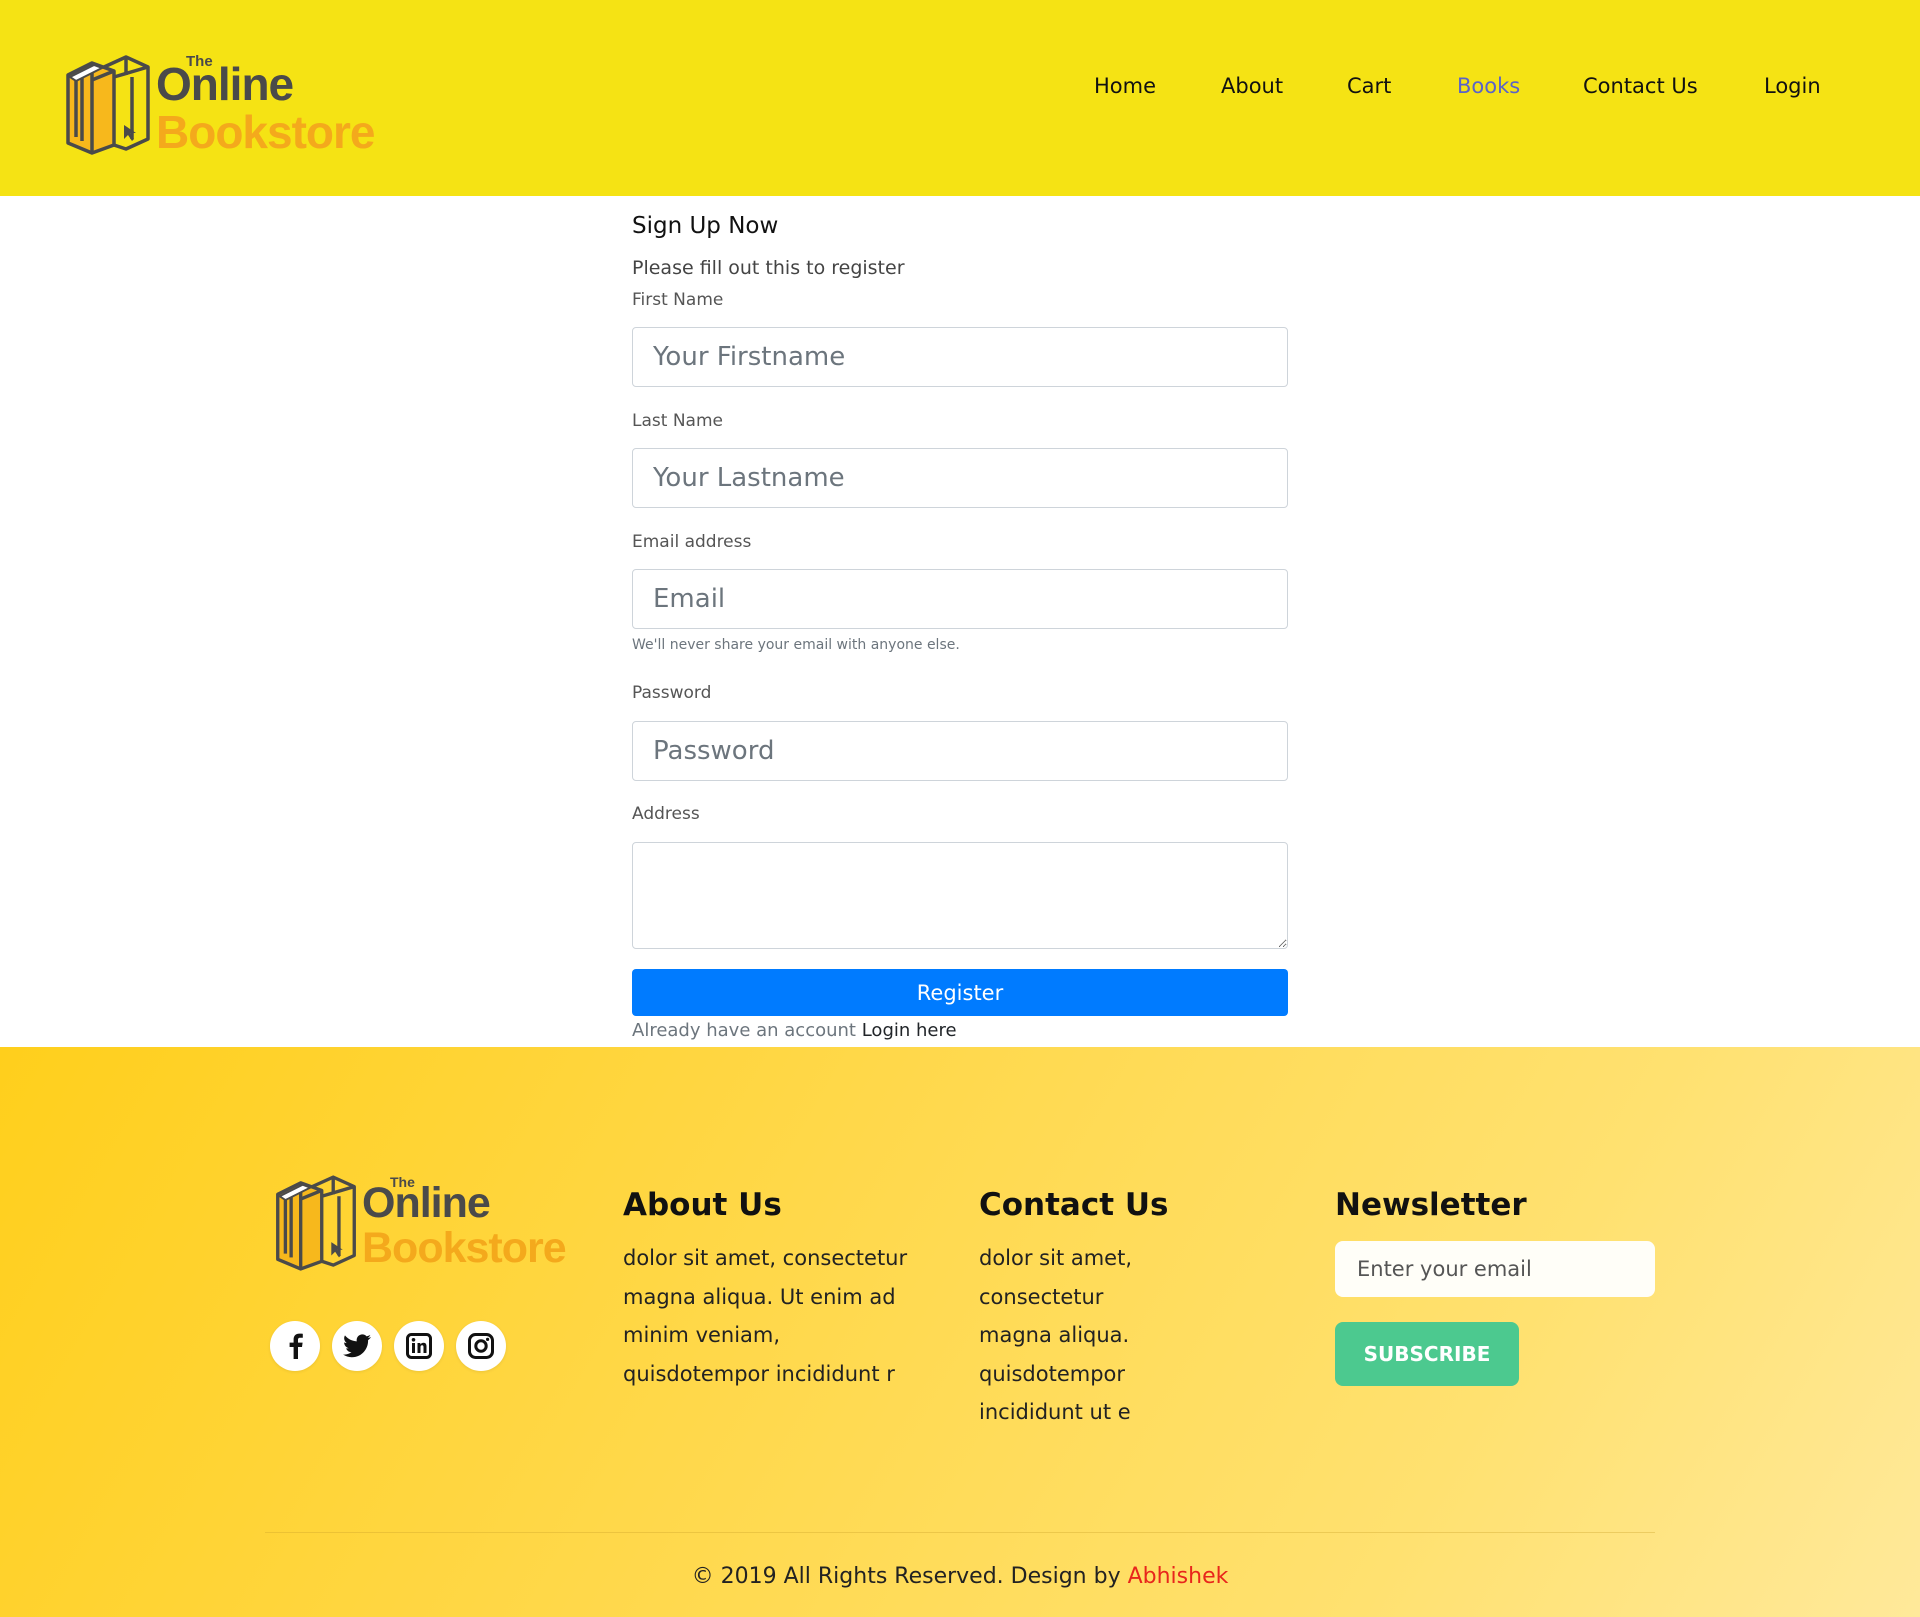  Describe the element at coordinates (1427, 1354) in the screenshot. I see `subscribe-button: SUBSCRIBE` at that location.